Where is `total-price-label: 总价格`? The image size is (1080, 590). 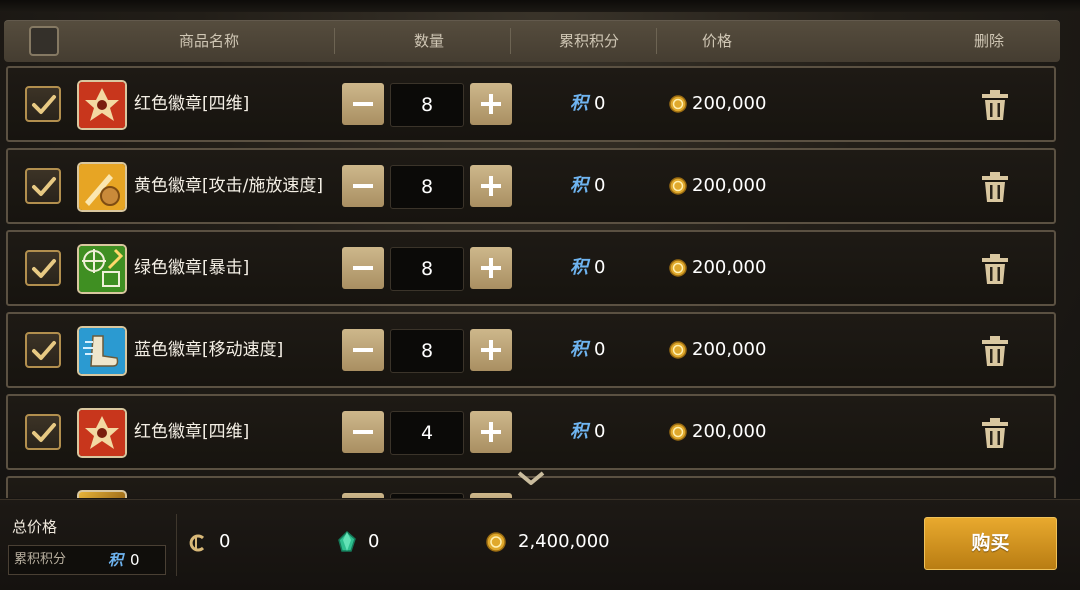 total-price-label: 总价格 is located at coordinates (35, 527).